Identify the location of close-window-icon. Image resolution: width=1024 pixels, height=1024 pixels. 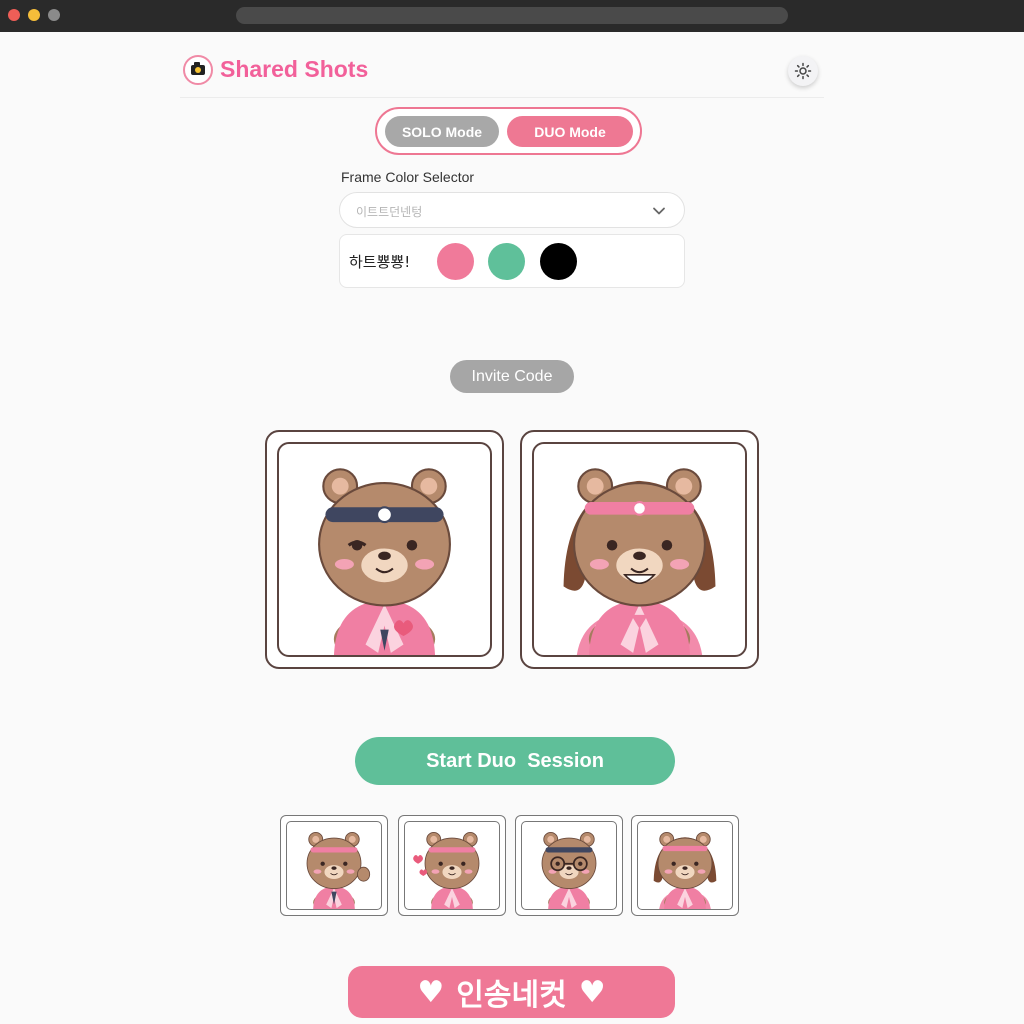
(14, 15).